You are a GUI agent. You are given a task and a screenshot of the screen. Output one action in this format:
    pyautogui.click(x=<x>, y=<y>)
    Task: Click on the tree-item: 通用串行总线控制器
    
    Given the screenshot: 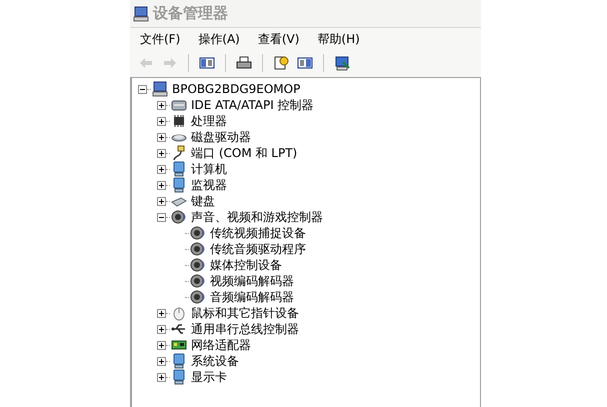 What is the action you would take?
    pyautogui.click(x=245, y=329)
    